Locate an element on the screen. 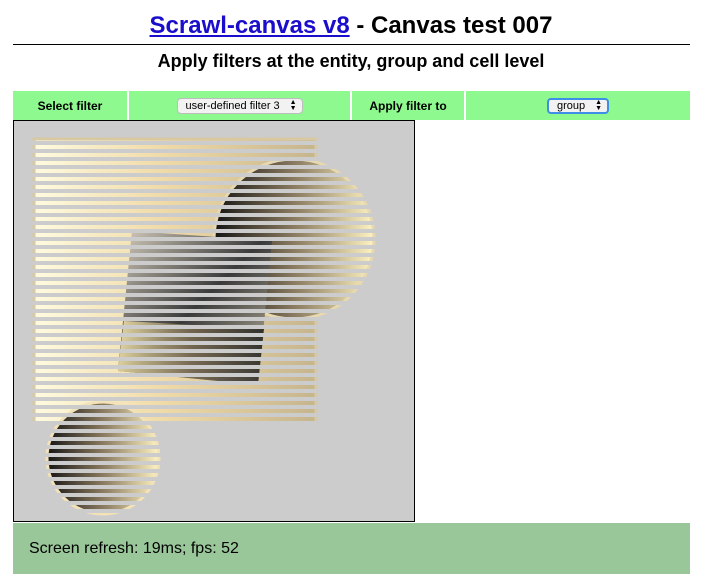  filter-select-cell: user-defined filter 3 ▲ ▼ is located at coordinates (239, 105).